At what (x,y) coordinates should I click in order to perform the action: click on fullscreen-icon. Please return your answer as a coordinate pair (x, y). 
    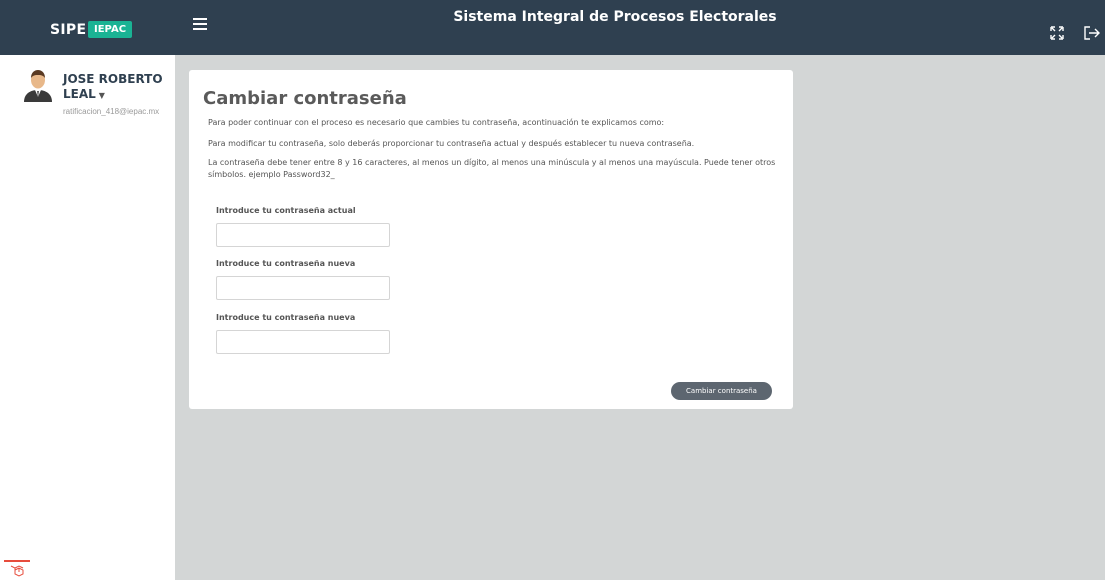
    Looking at the image, I should click on (1057, 35).